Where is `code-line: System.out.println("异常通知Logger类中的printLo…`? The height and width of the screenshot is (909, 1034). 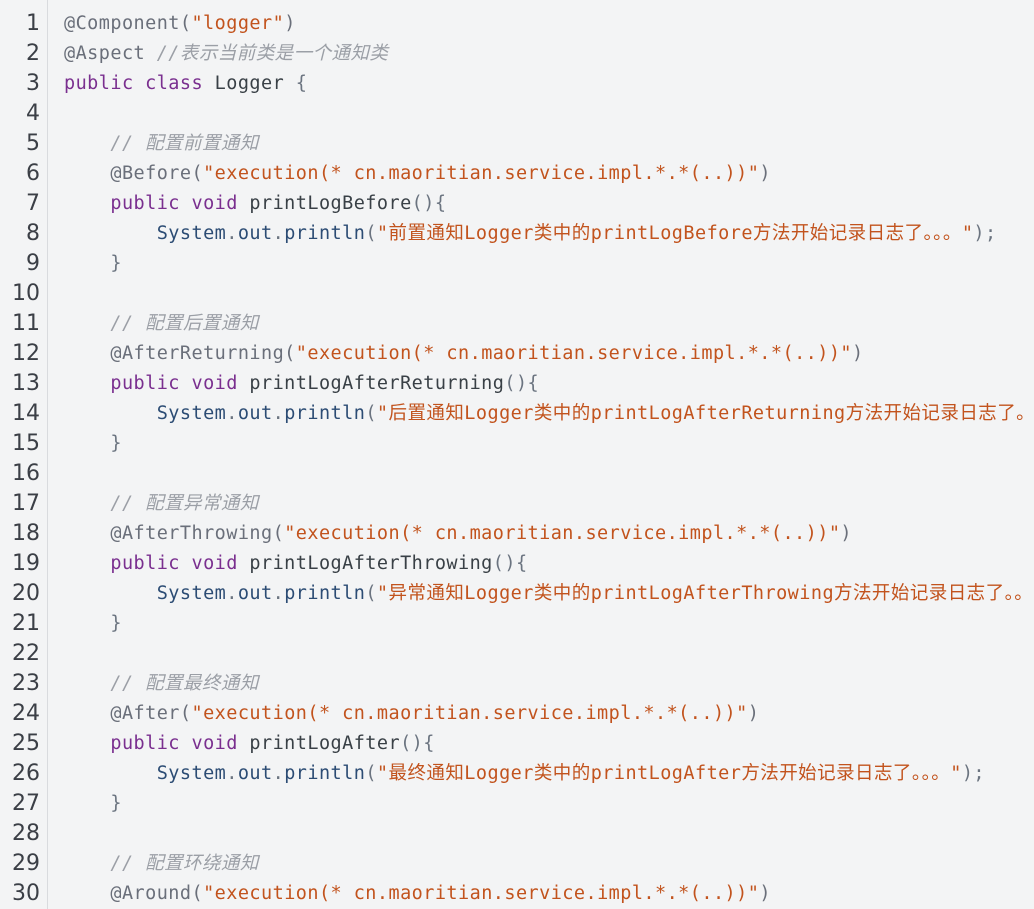
code-line: System.out.println("异常通知Logger类中的printLo… is located at coordinates (548, 594).